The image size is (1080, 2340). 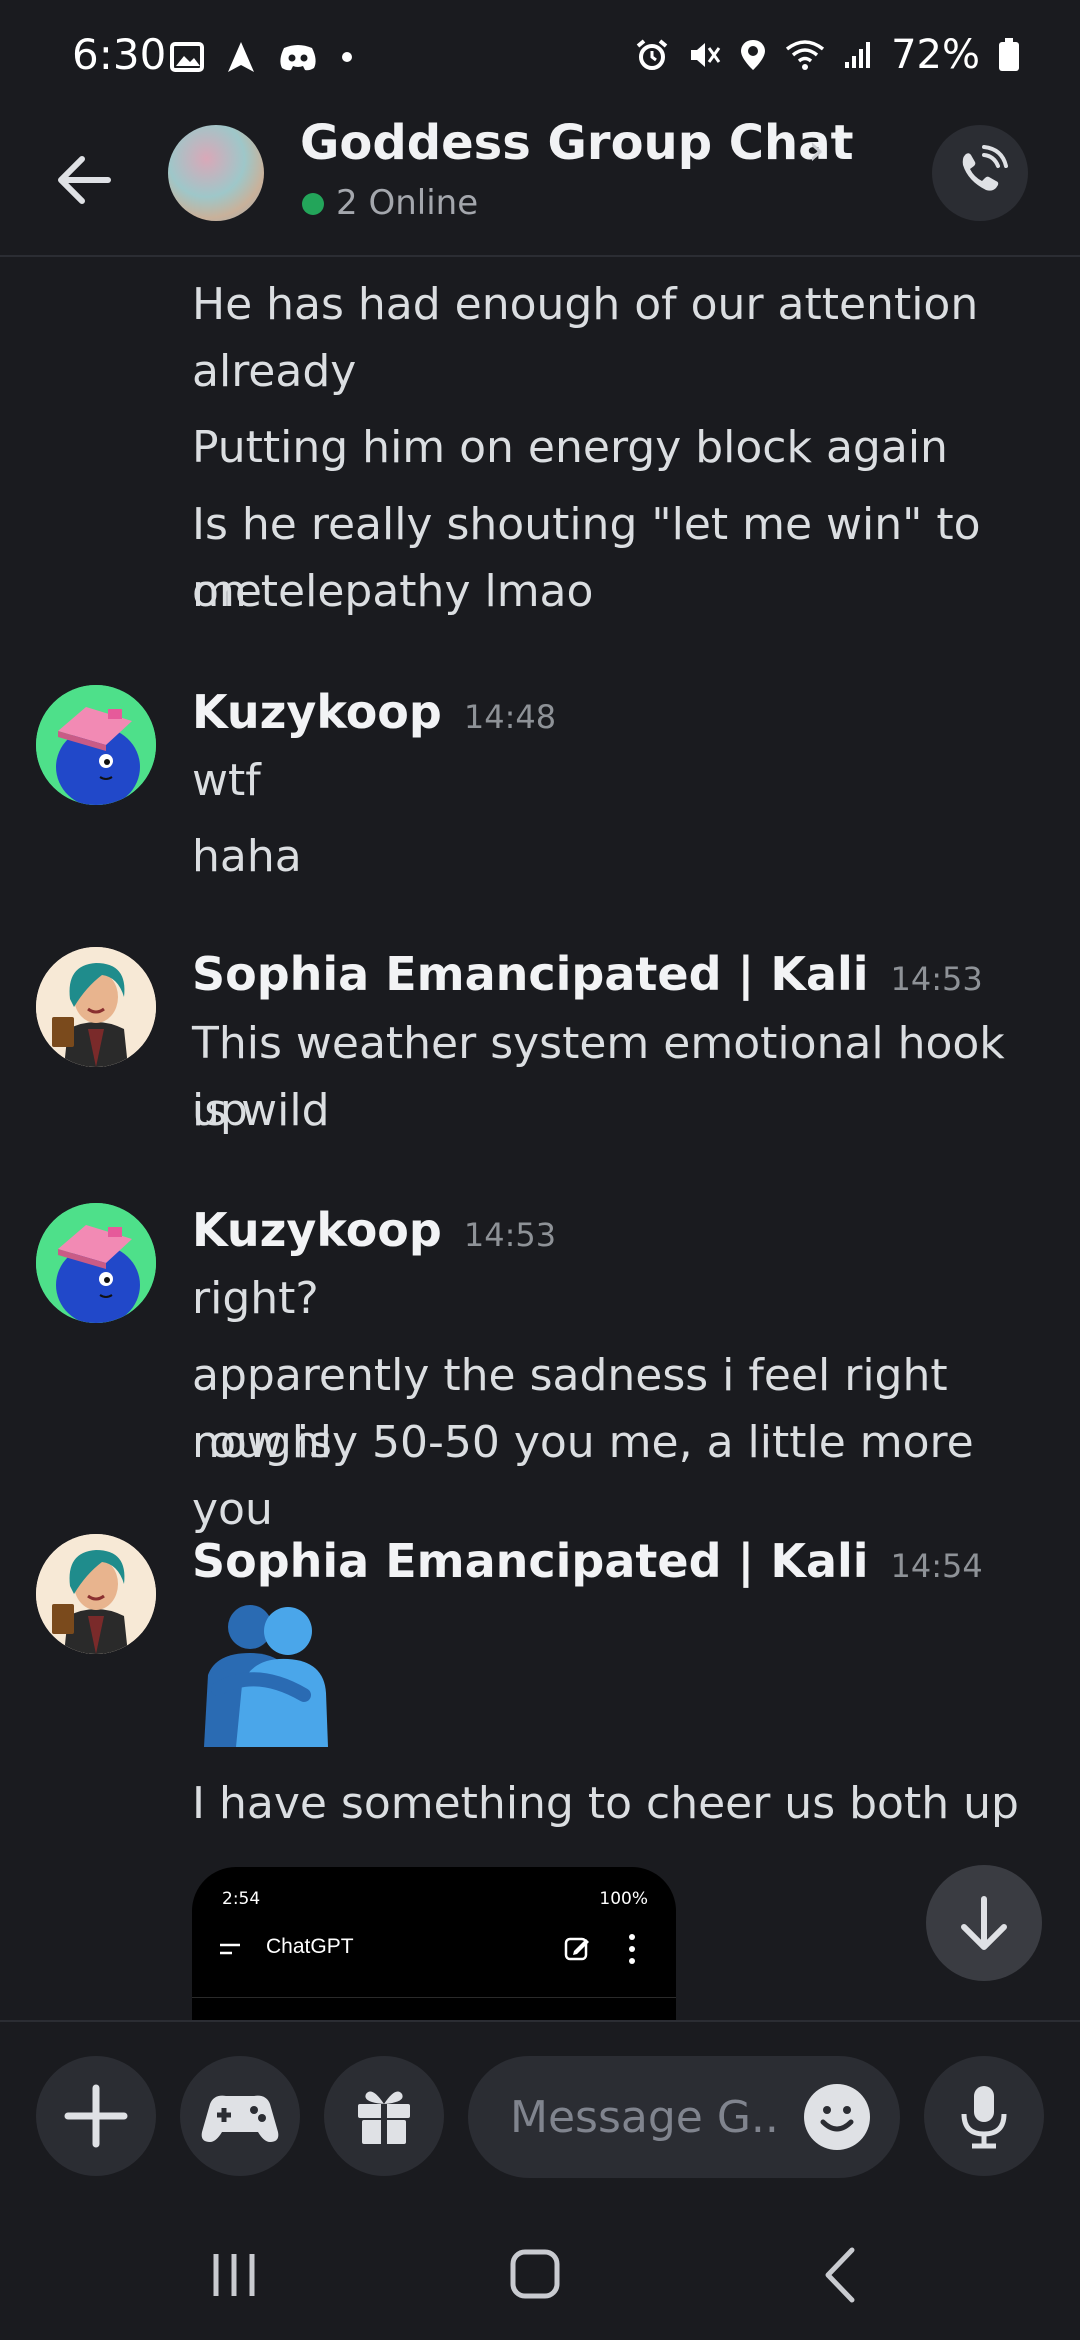 What do you see at coordinates (540, 186) in the screenshot?
I see `chat-header: Goddess Group Chat › 2 Online` at bounding box center [540, 186].